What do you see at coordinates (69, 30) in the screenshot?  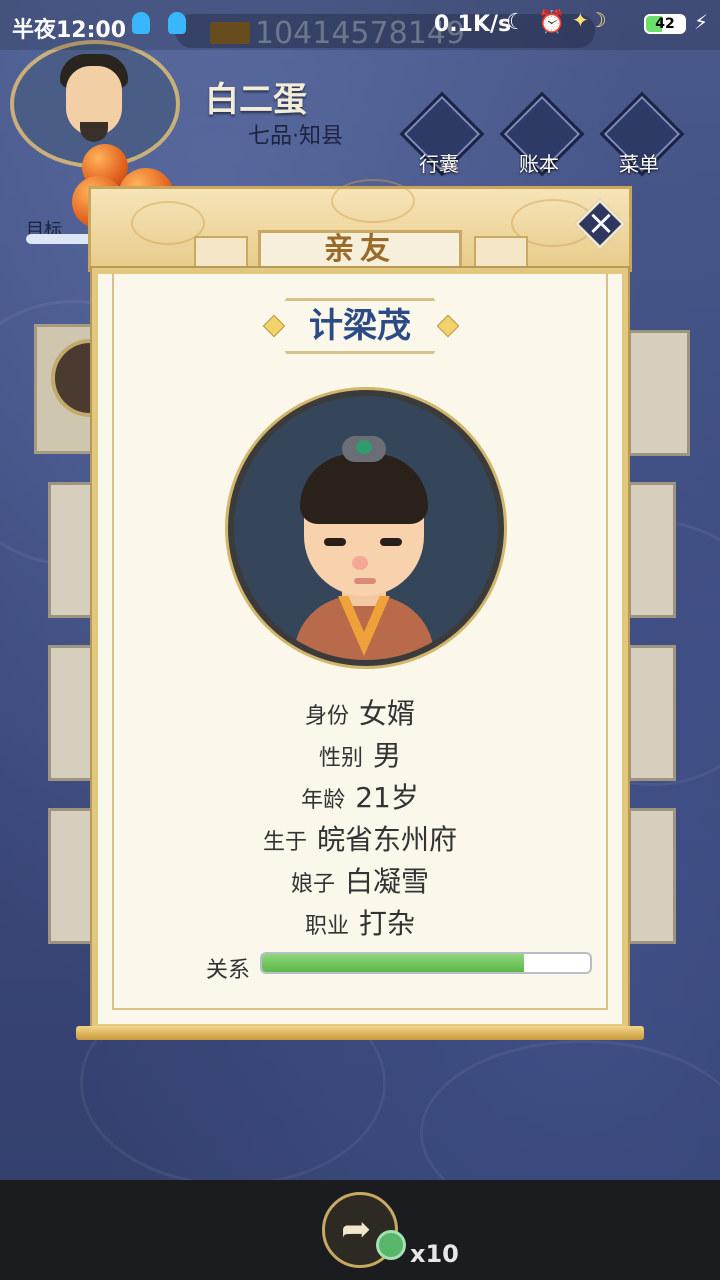 I see `clock: 半夜12:00` at bounding box center [69, 30].